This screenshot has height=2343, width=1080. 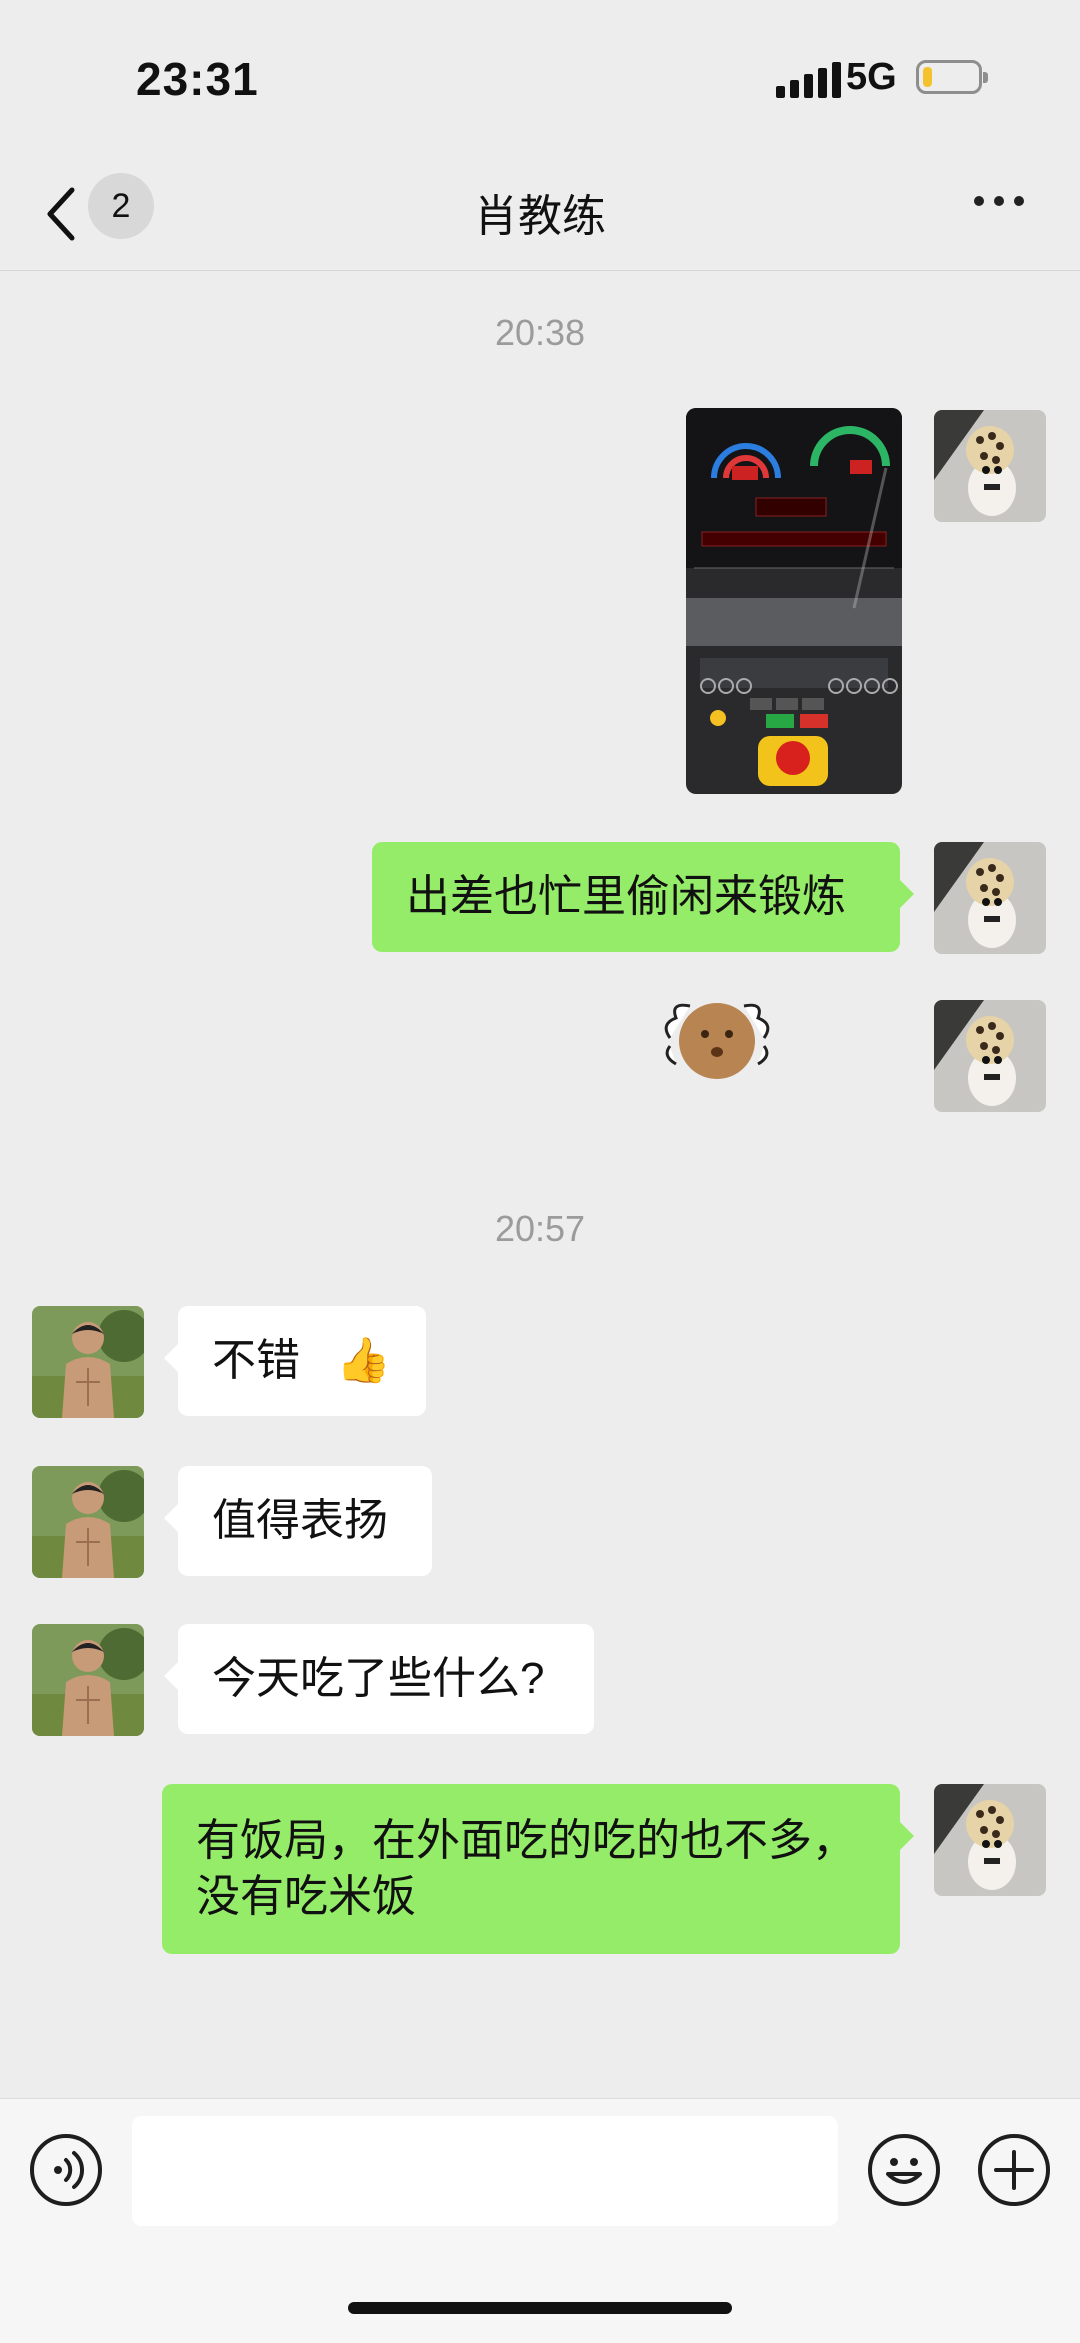 I want to click on message-text: 有饭局，在外面吃的吃的也不多，没有吃米饭, so click(x=526, y=1868).